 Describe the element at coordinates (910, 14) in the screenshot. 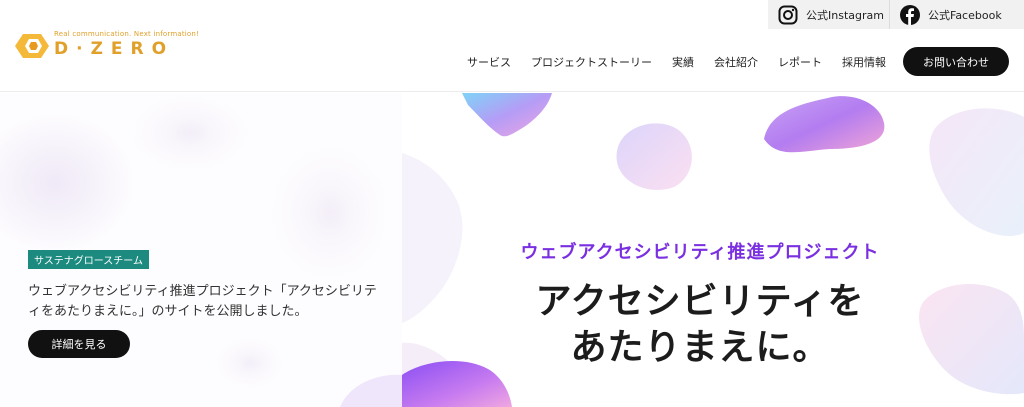

I see `facebook-icon` at that location.